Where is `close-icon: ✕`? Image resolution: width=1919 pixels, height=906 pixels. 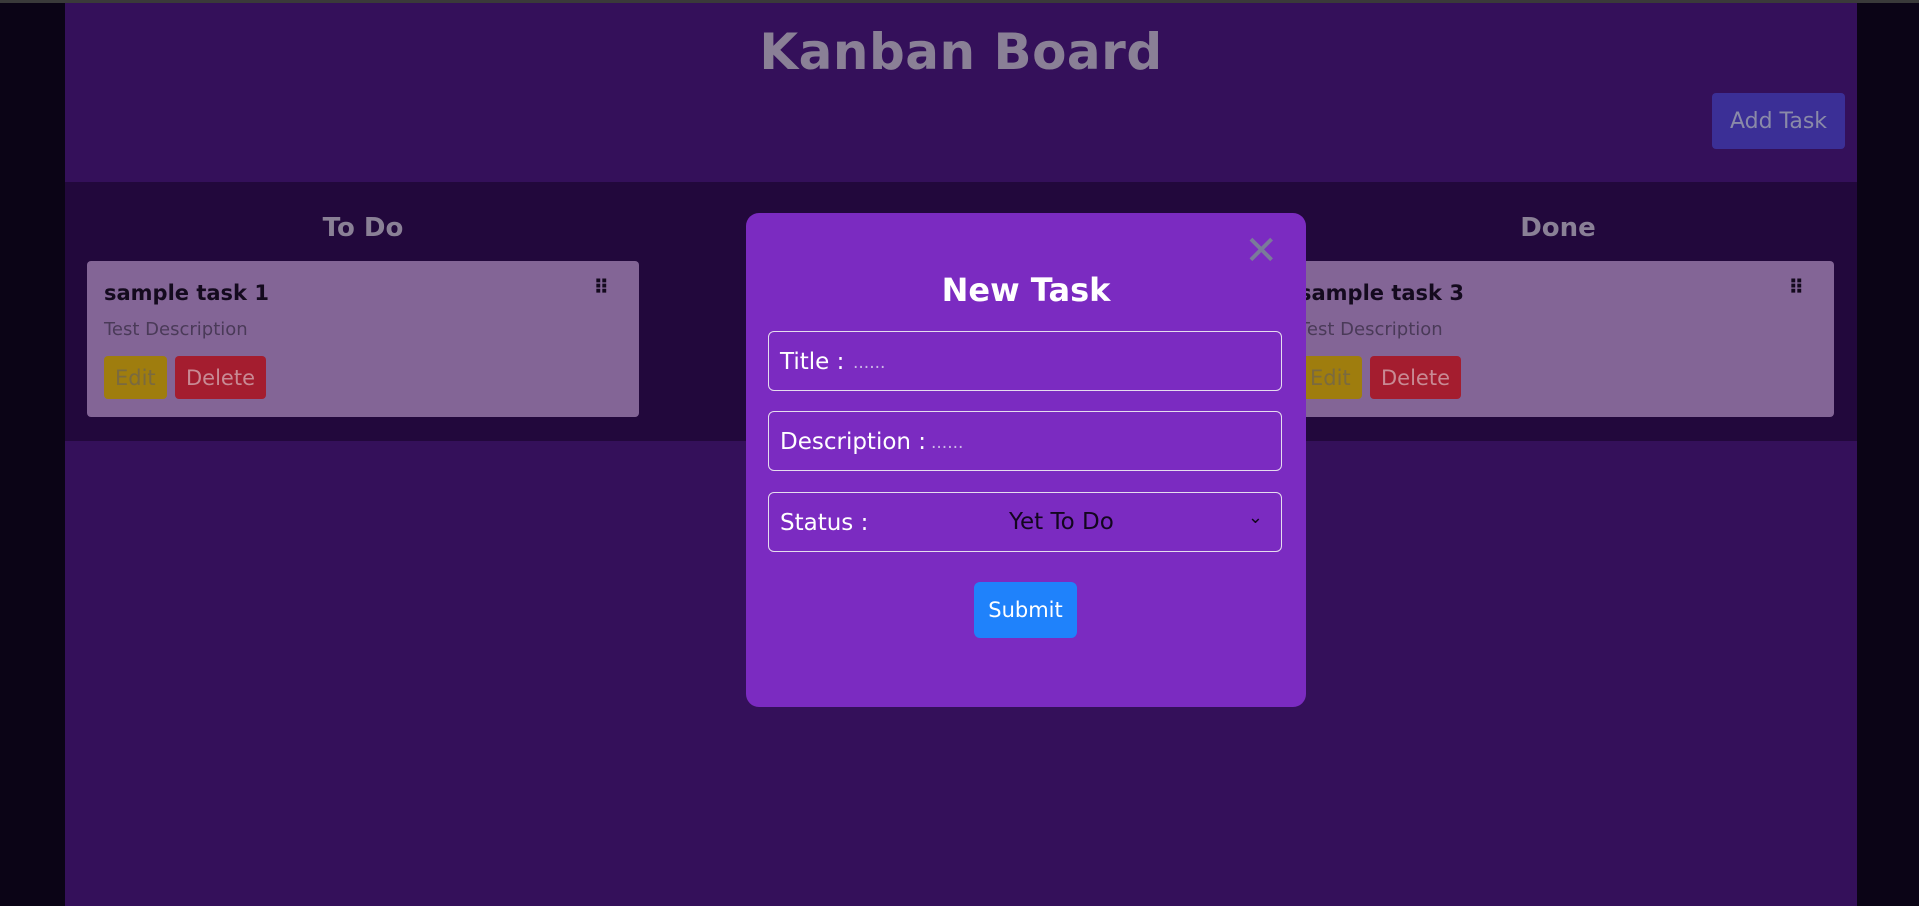 close-icon: ✕ is located at coordinates (1261, 251).